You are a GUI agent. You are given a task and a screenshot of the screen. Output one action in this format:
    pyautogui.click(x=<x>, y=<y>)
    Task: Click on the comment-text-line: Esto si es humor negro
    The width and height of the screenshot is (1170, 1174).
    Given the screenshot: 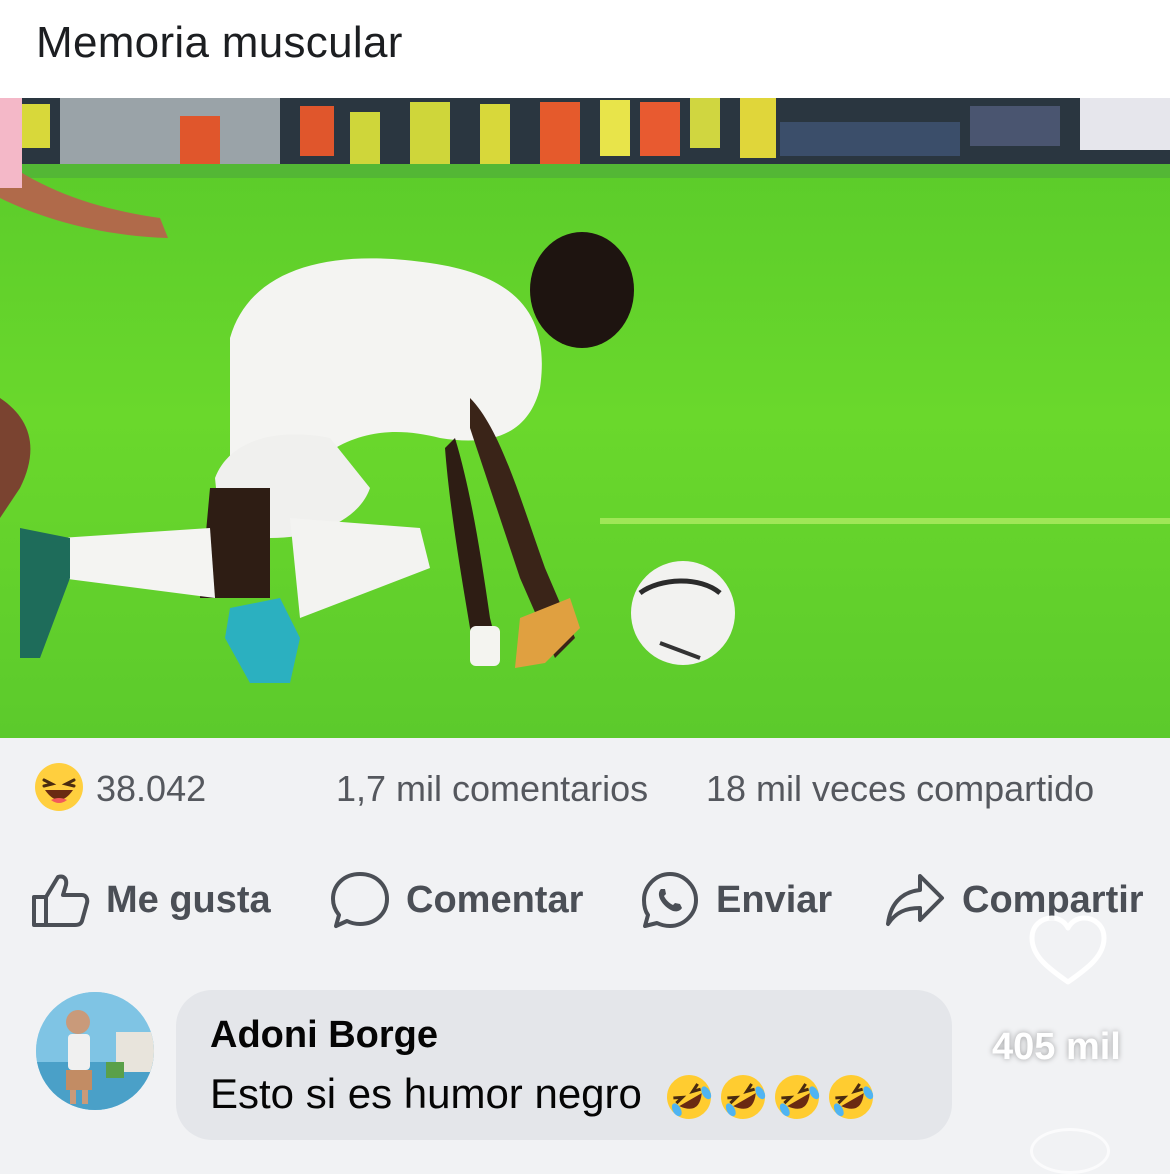 What is the action you would take?
    pyautogui.click(x=543, y=1096)
    